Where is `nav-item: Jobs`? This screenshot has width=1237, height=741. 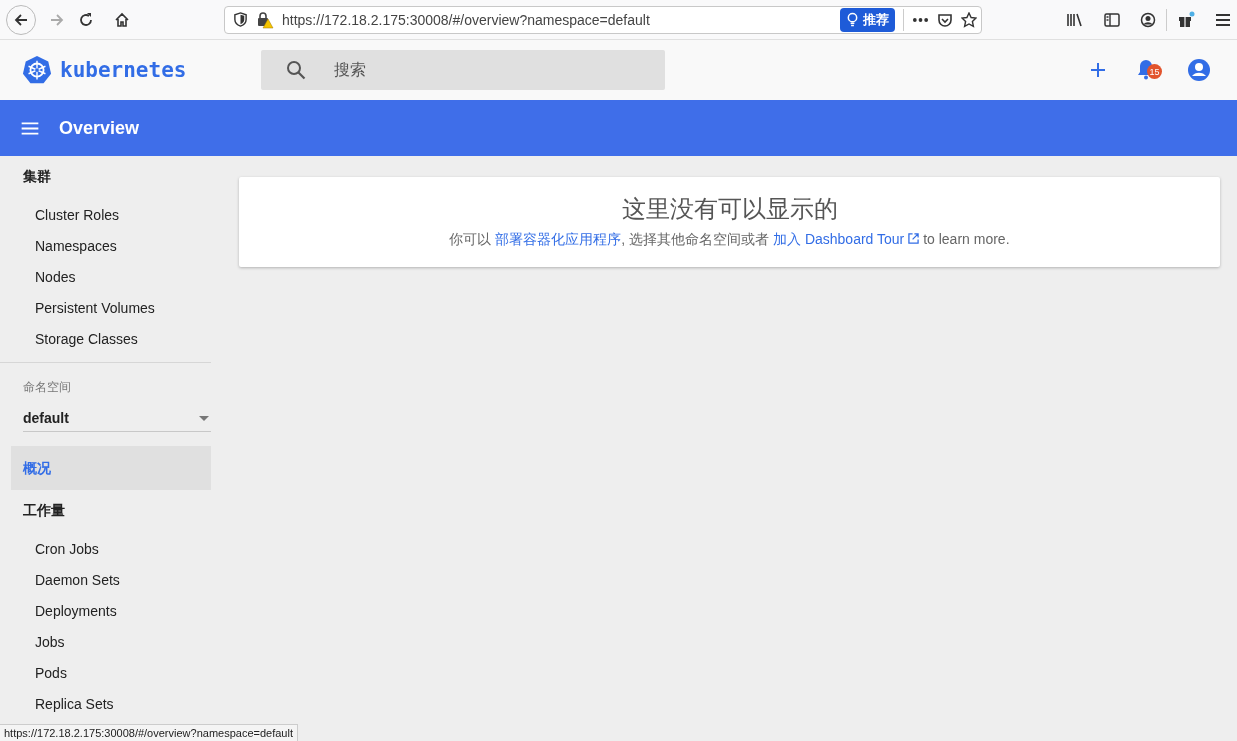
nav-item: Jobs is located at coordinates (105, 642).